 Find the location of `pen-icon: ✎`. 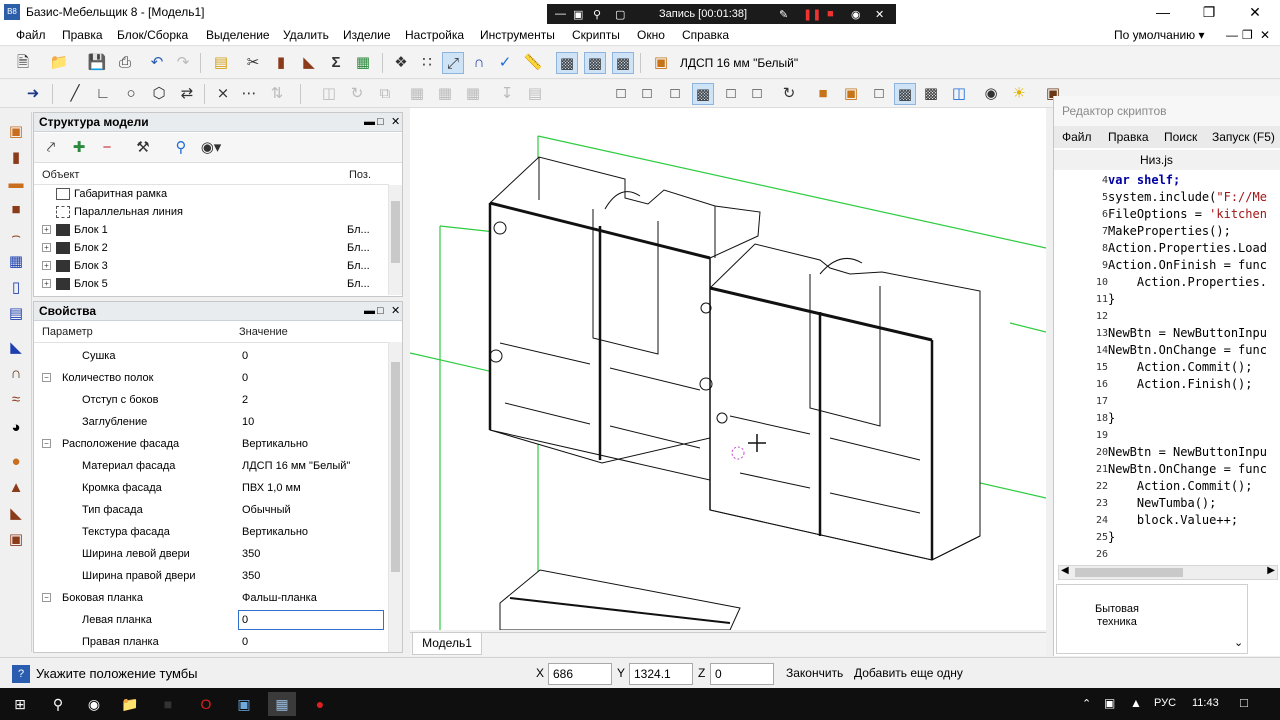

pen-icon: ✎ is located at coordinates (783, 14).